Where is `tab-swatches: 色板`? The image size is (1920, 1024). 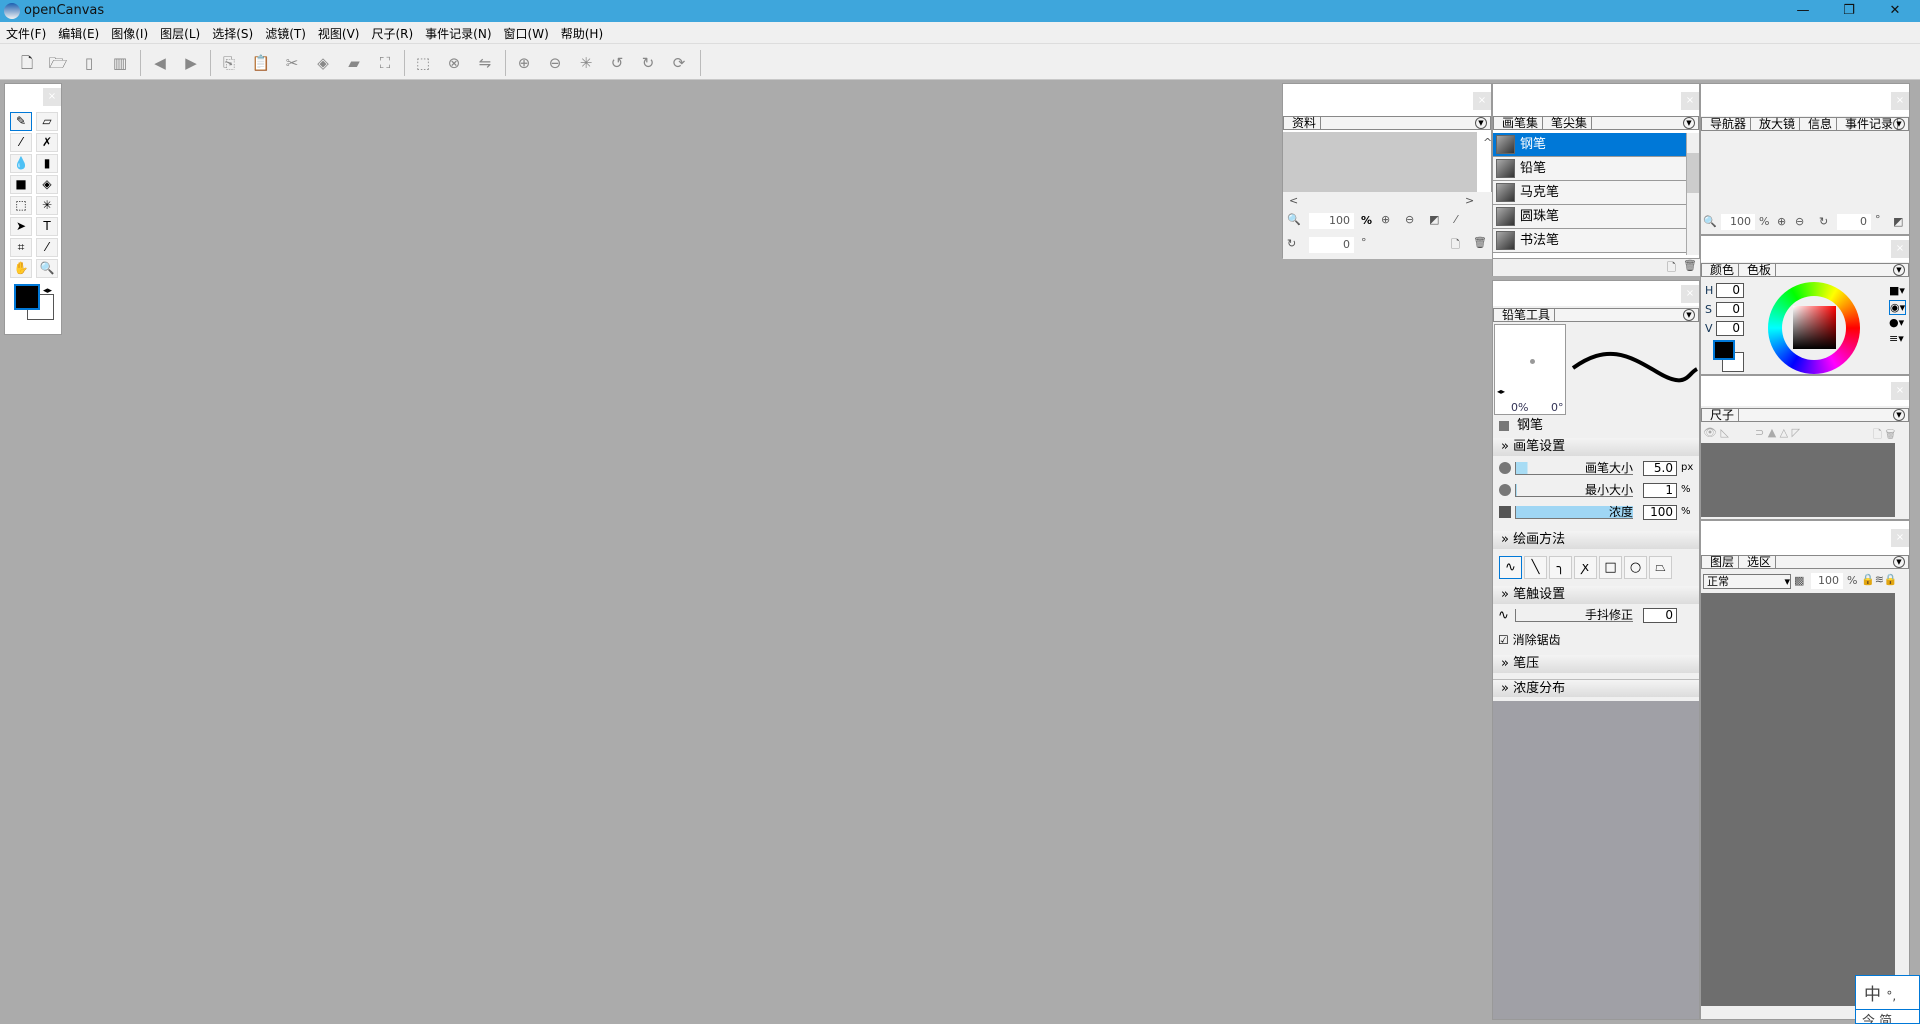
tab-swatches: 色板 is located at coordinates (1758, 270).